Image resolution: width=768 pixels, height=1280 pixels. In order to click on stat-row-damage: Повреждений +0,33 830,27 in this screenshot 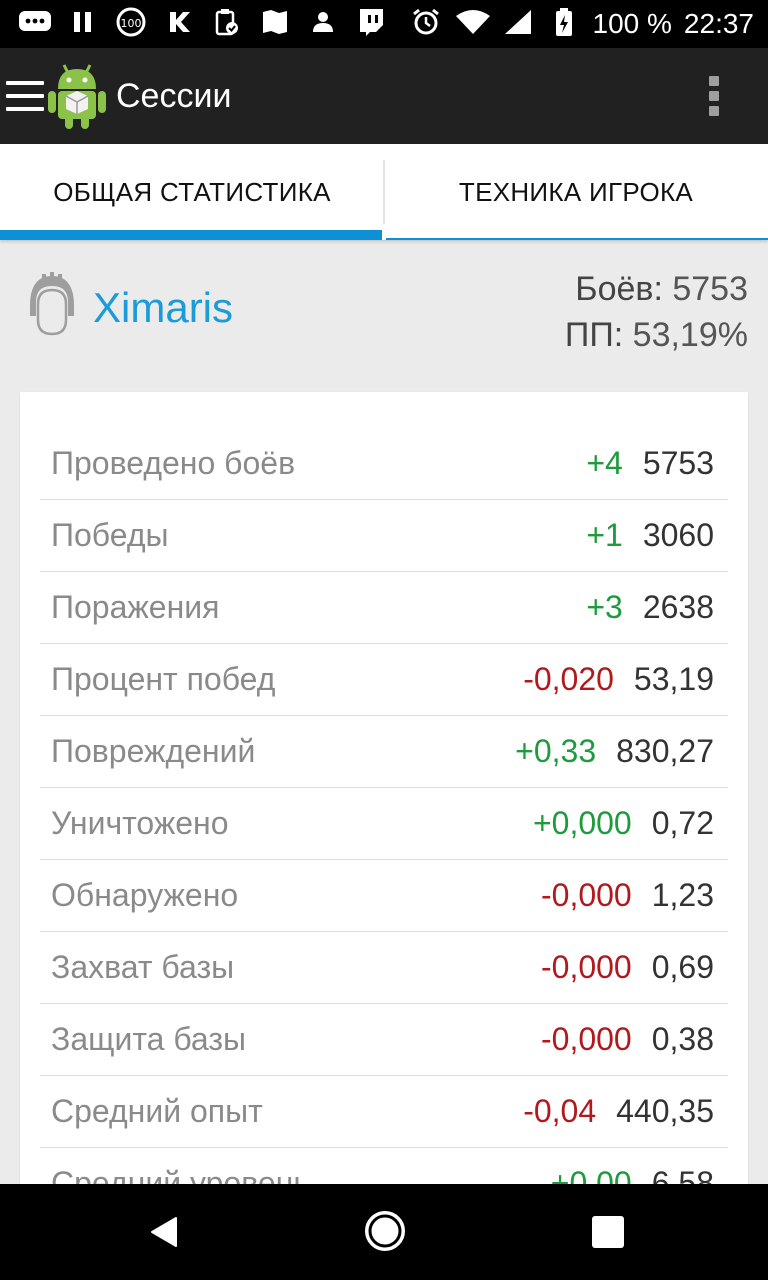, I will do `click(384, 752)`.